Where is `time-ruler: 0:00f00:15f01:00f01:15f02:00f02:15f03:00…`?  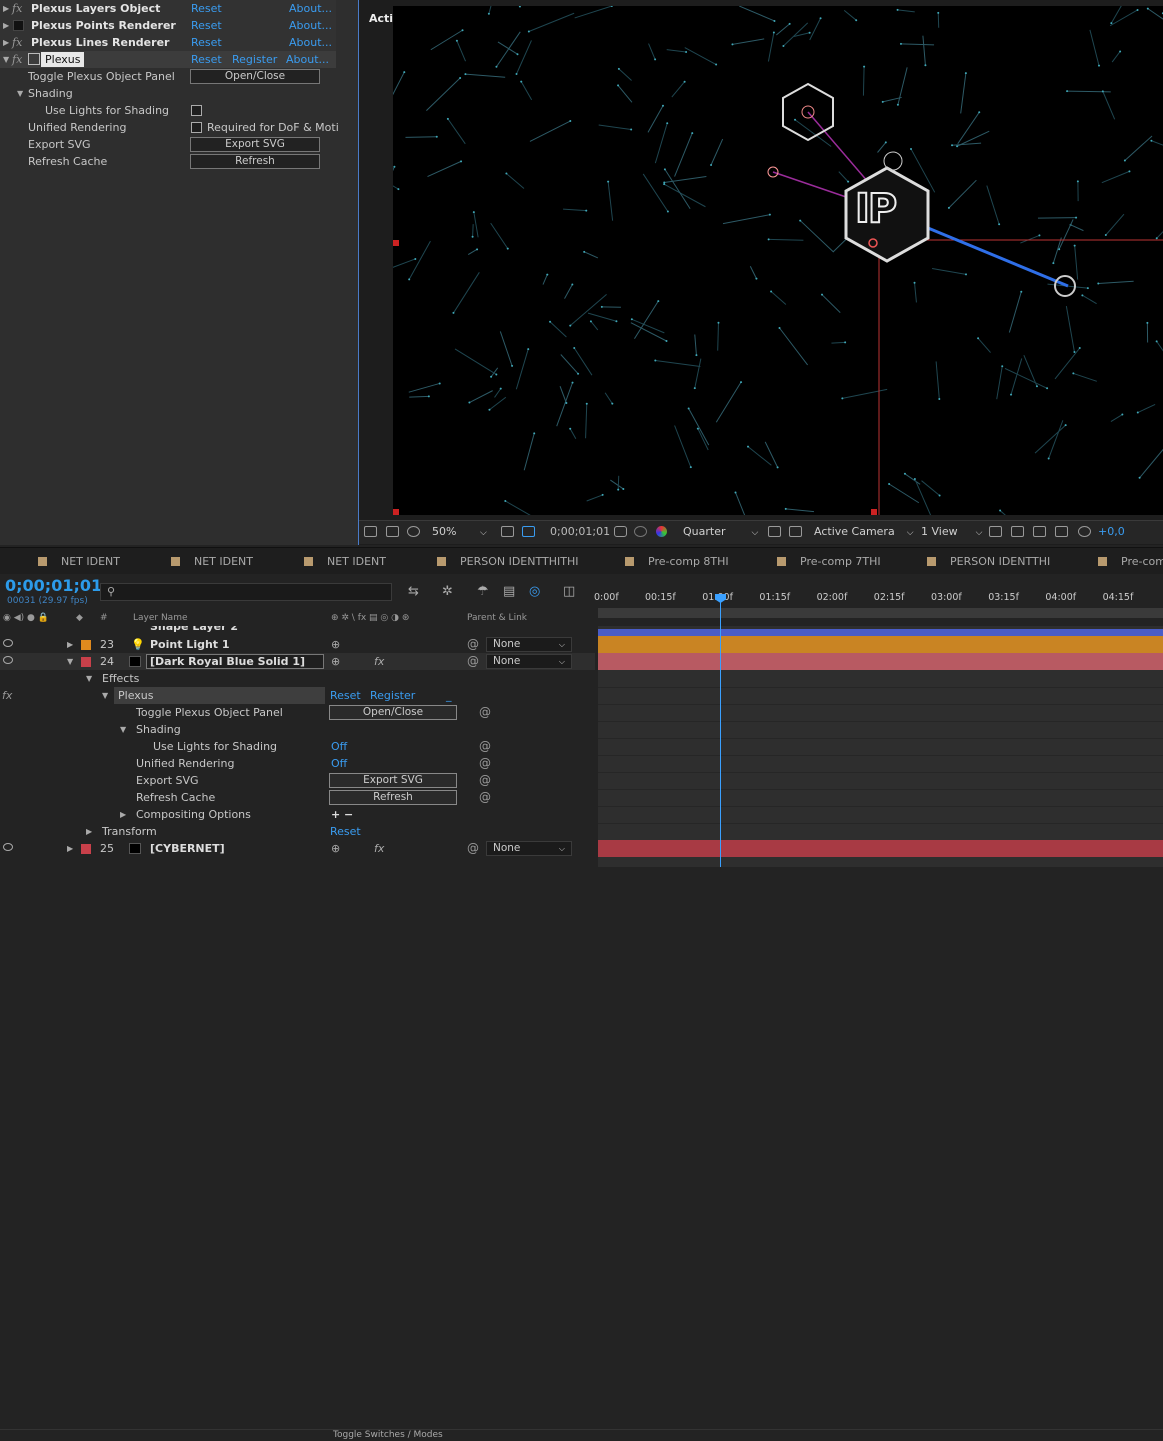 time-ruler: 0:00f00:15f01:00f01:15f02:00f02:15f03:00… is located at coordinates (880, 605).